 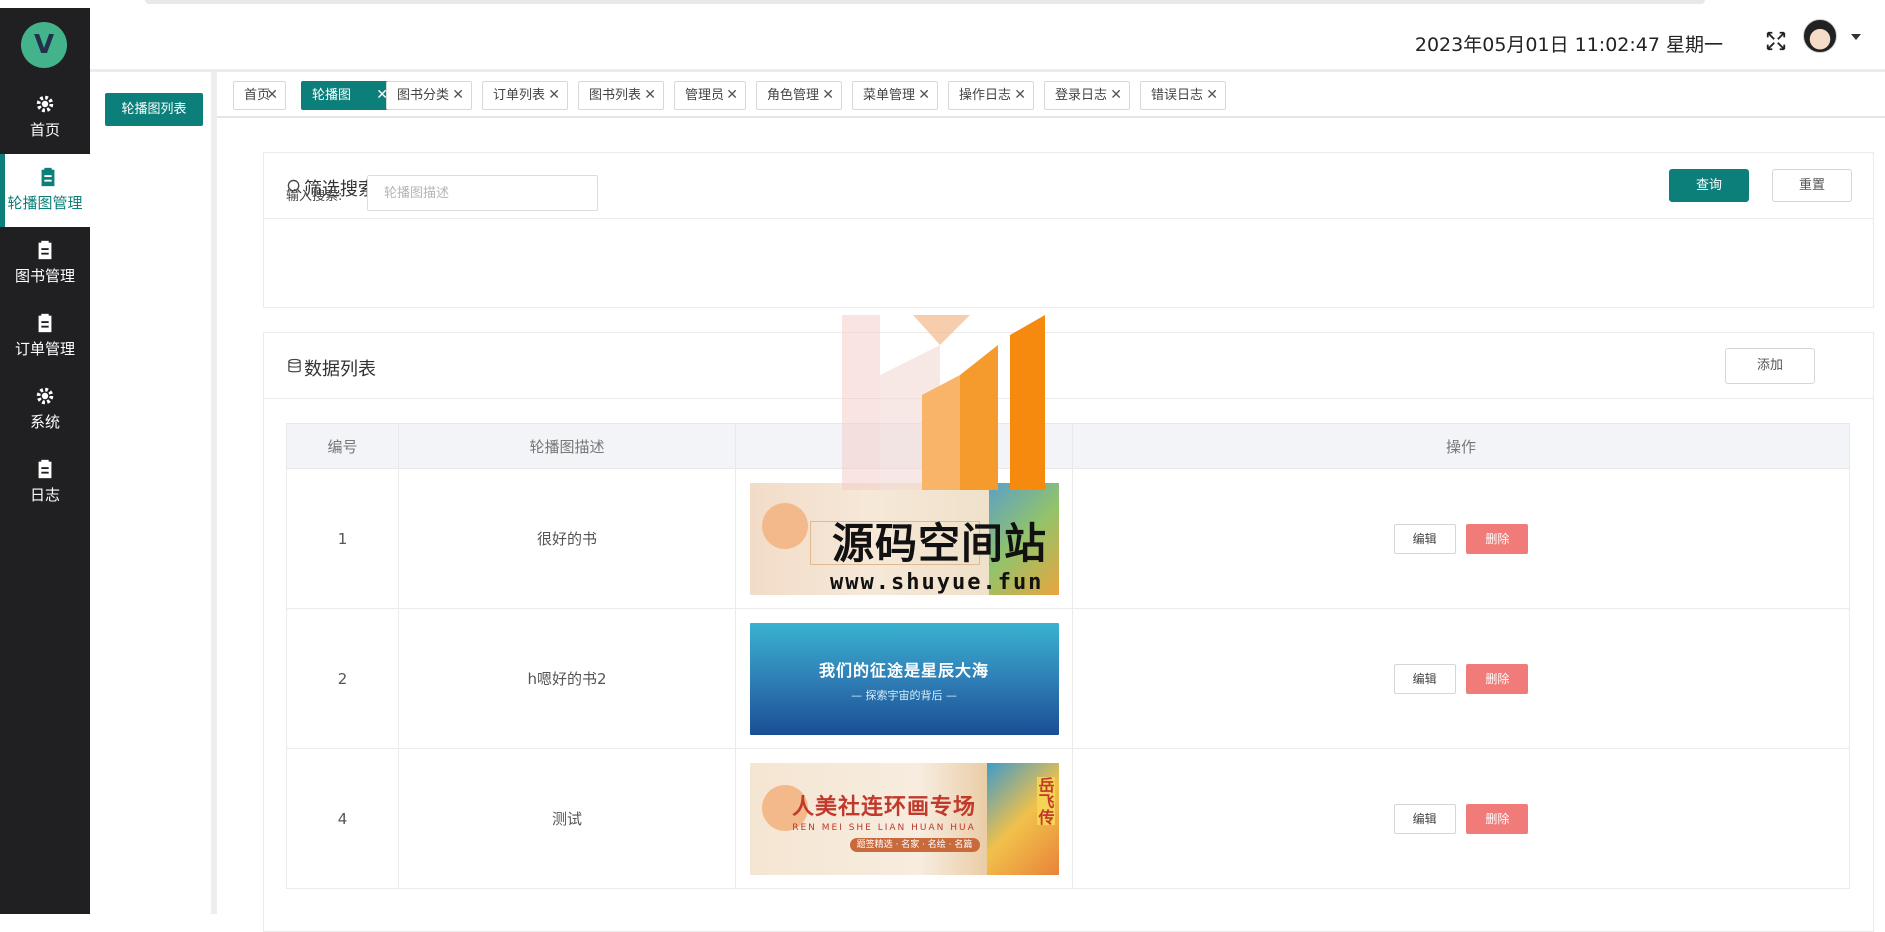 I want to click on tab-label: 操作日志, so click(x=985, y=95).